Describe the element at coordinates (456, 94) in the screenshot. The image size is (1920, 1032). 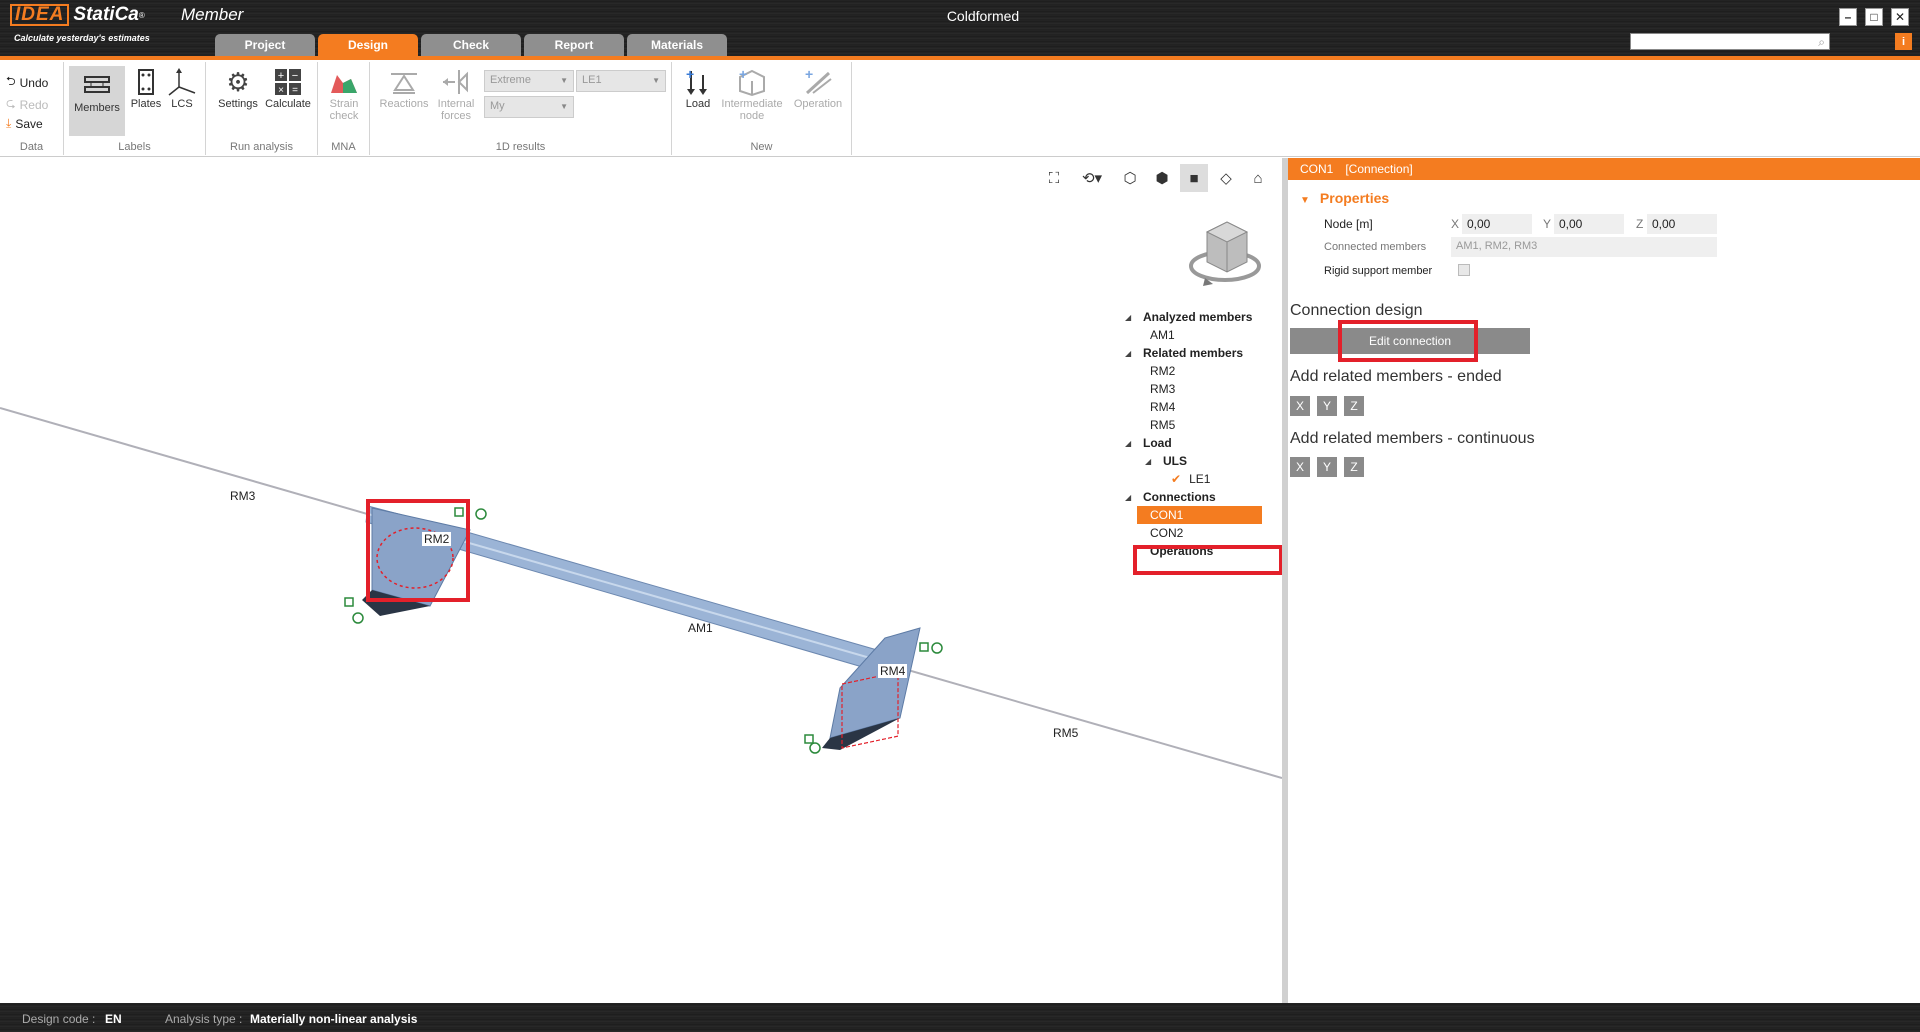
I see `internal-forces-button: Internal forces` at that location.